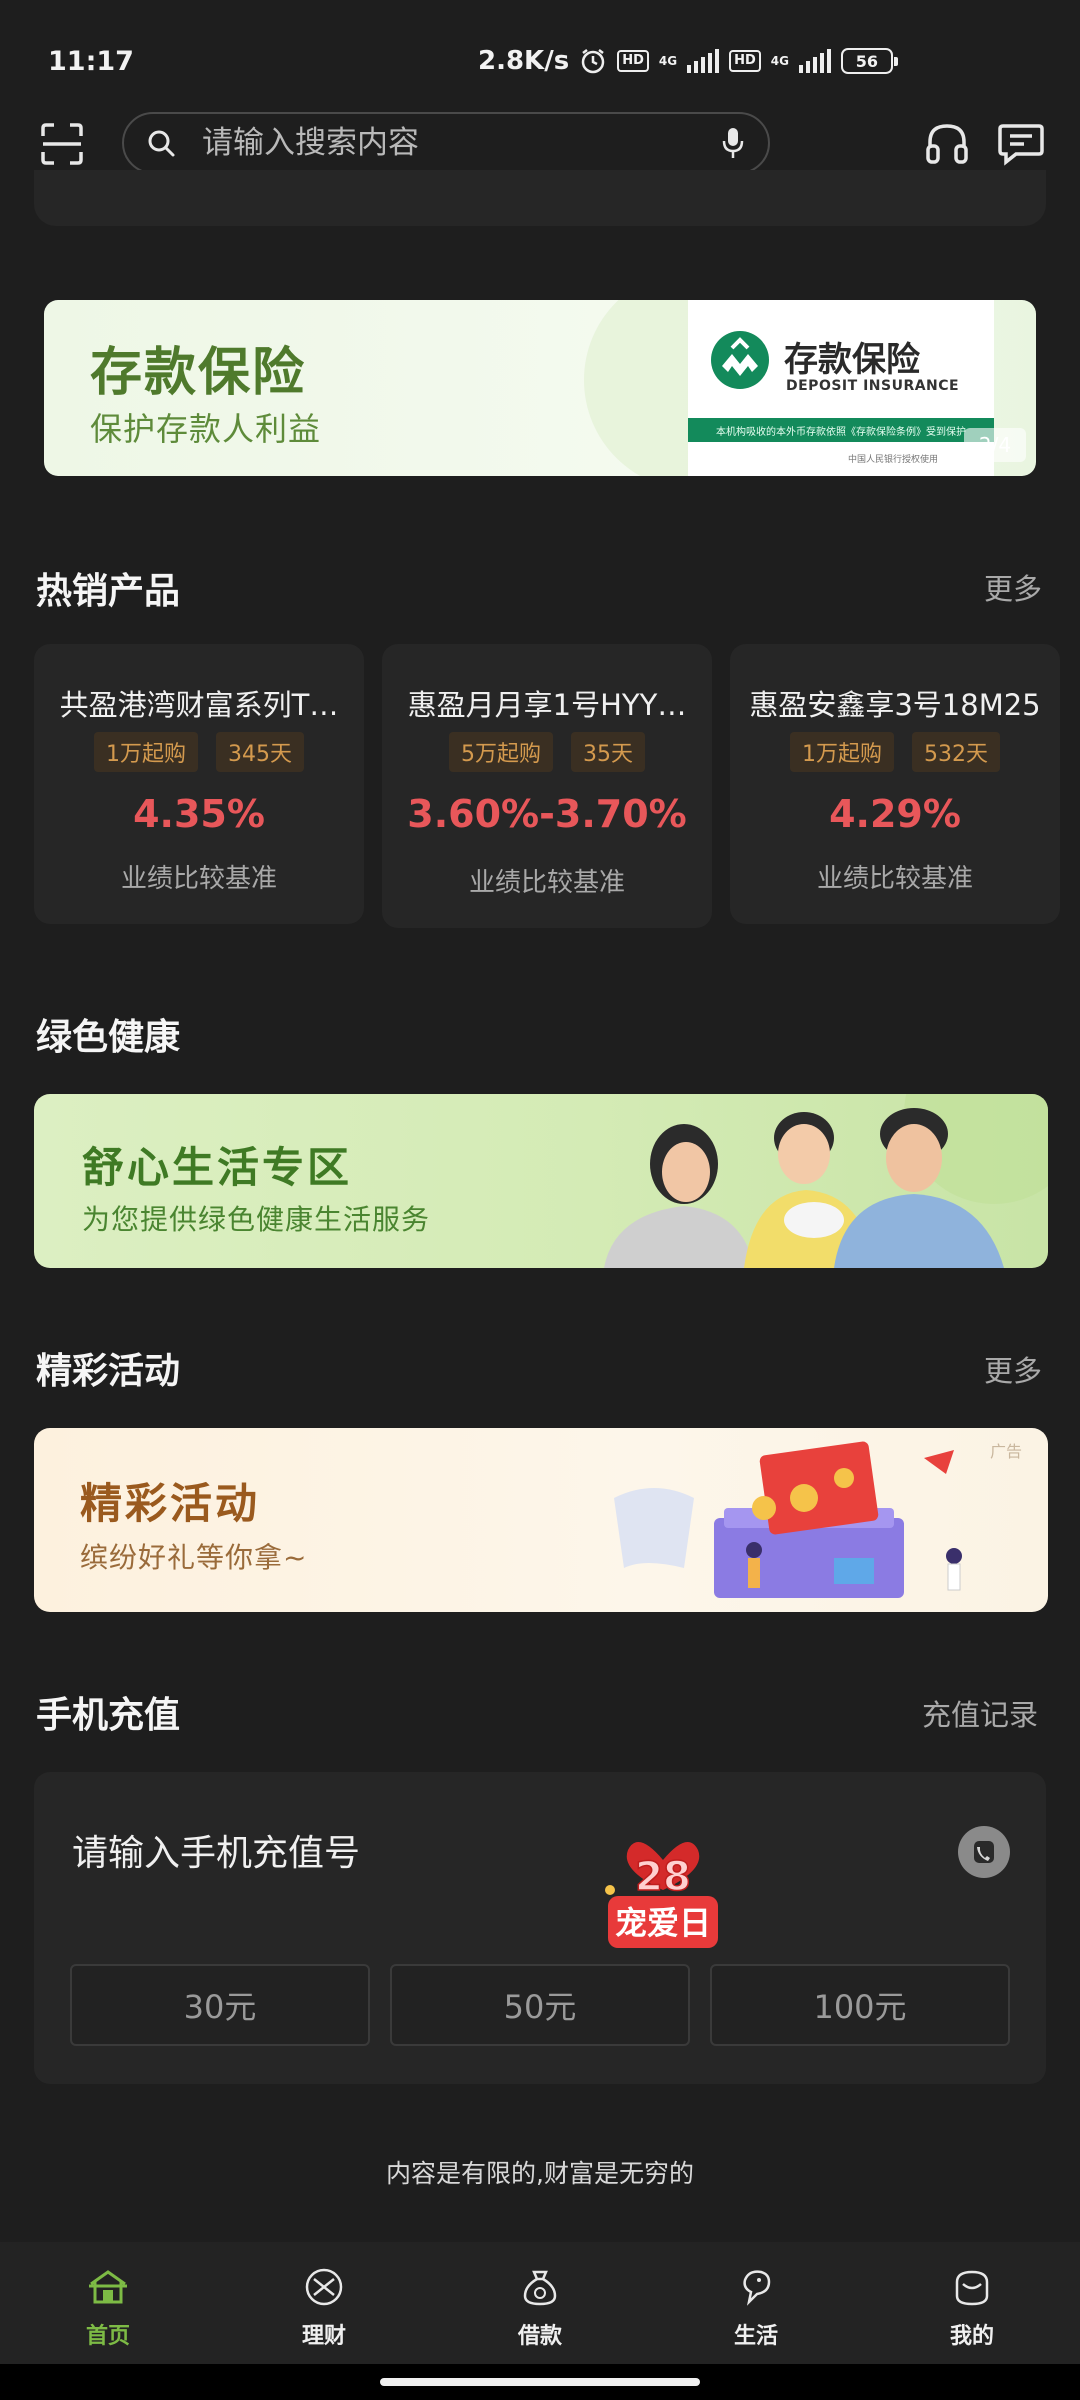  I want to click on recharge-card: 请输入手机充值号 28 宠爱日 30元 50元 100元, so click(540, 1928).